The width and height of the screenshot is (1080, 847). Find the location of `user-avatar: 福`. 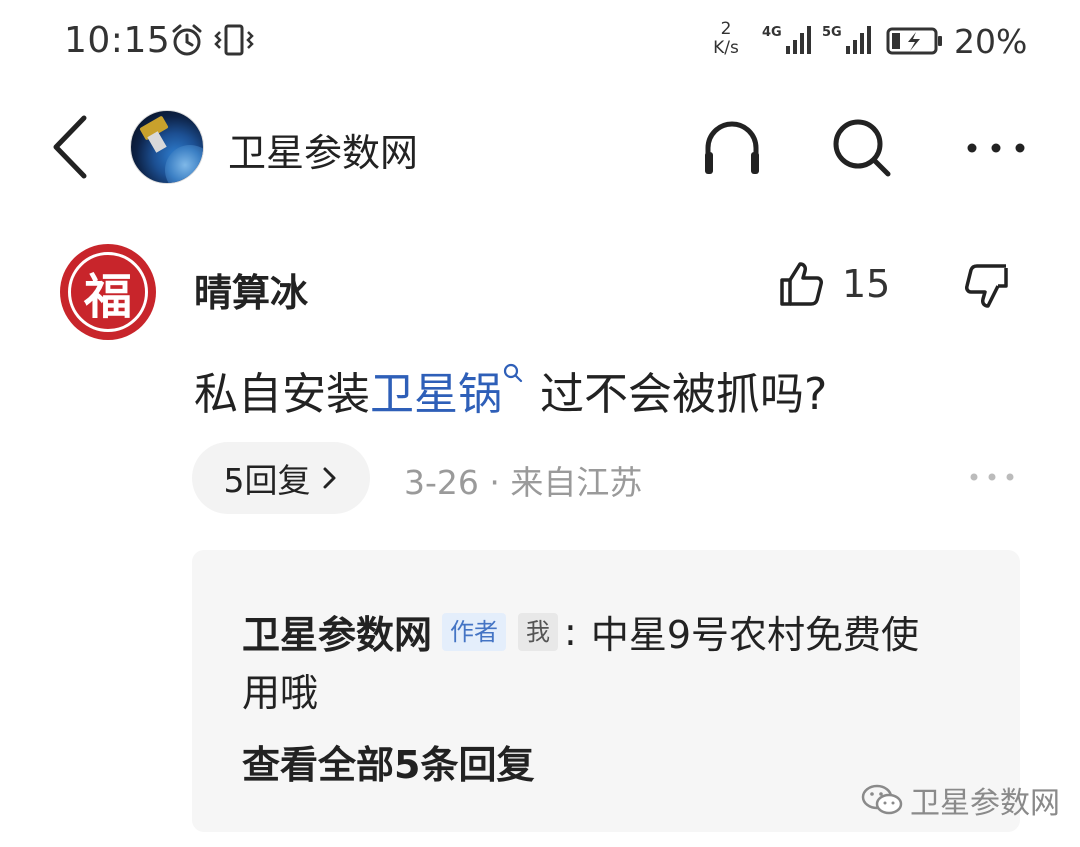

user-avatar: 福 is located at coordinates (108, 292).